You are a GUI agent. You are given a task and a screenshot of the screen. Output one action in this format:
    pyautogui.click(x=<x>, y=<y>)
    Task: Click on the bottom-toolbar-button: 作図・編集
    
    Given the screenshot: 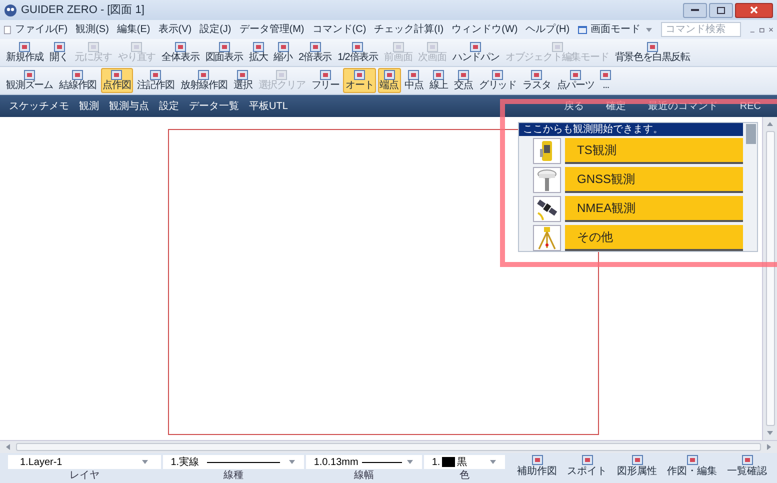 What is the action you would take?
    pyautogui.click(x=692, y=466)
    